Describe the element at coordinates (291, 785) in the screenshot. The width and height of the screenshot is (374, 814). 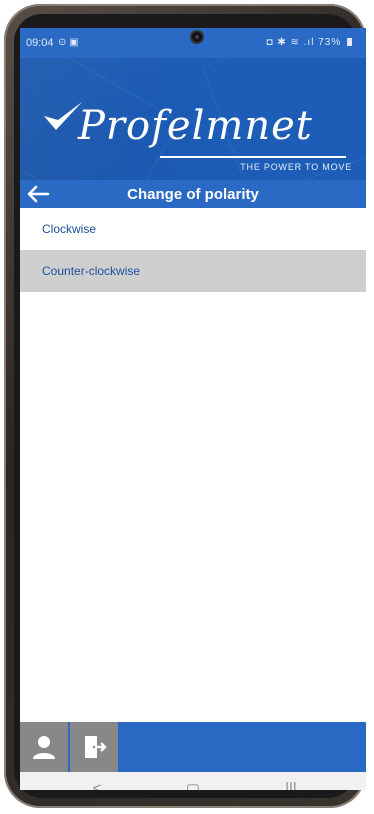
I see `nav-recents-button: |||` at that location.